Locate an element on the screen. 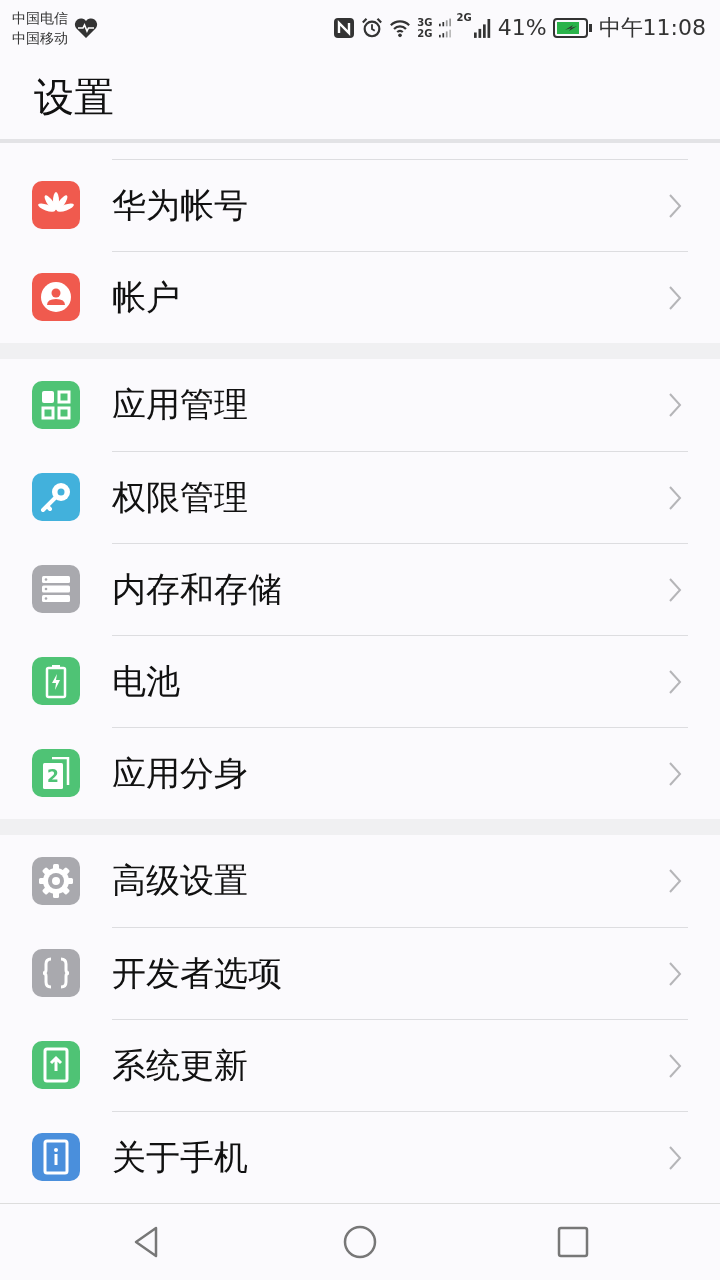 Image resolution: width=720 pixels, height=1280 pixels. item-label: 帐户 is located at coordinates (146, 297).